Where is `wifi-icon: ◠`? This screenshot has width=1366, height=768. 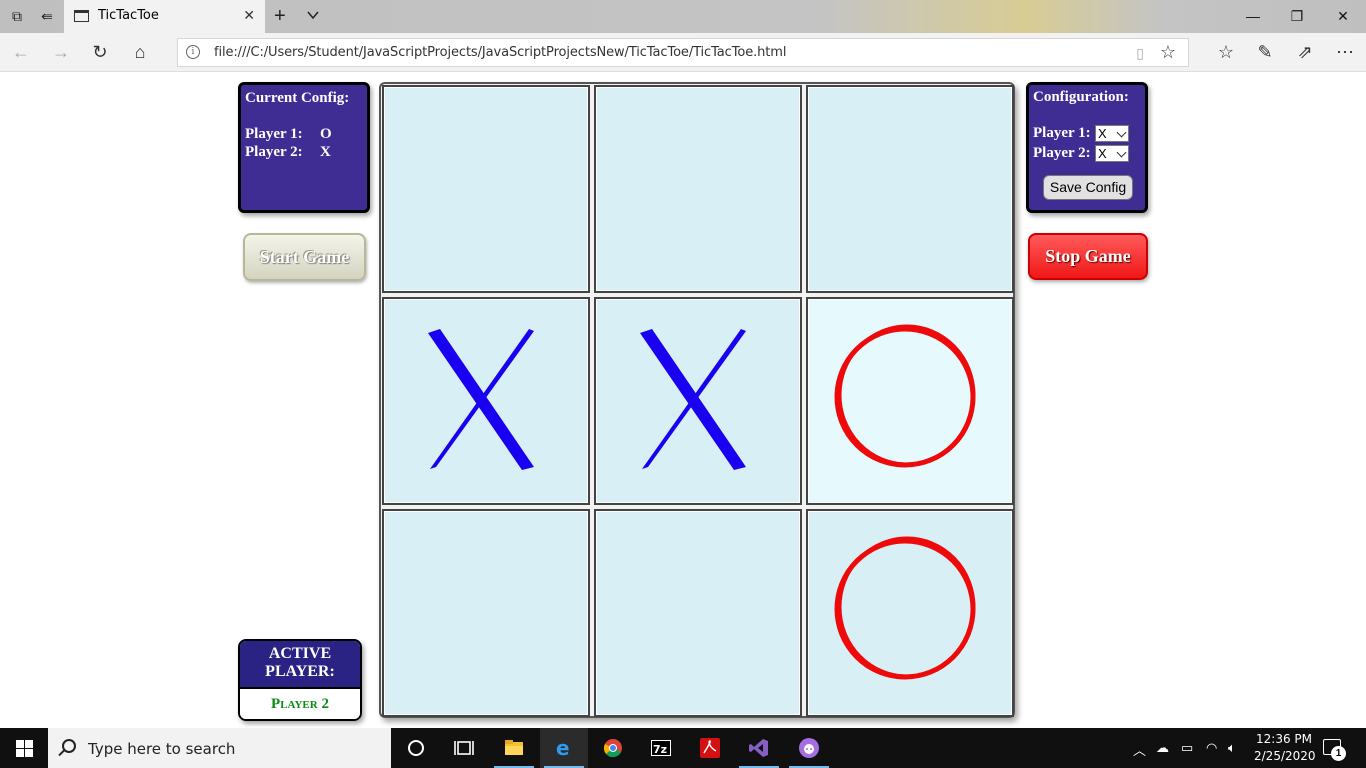 wifi-icon: ◠ is located at coordinates (1211, 748).